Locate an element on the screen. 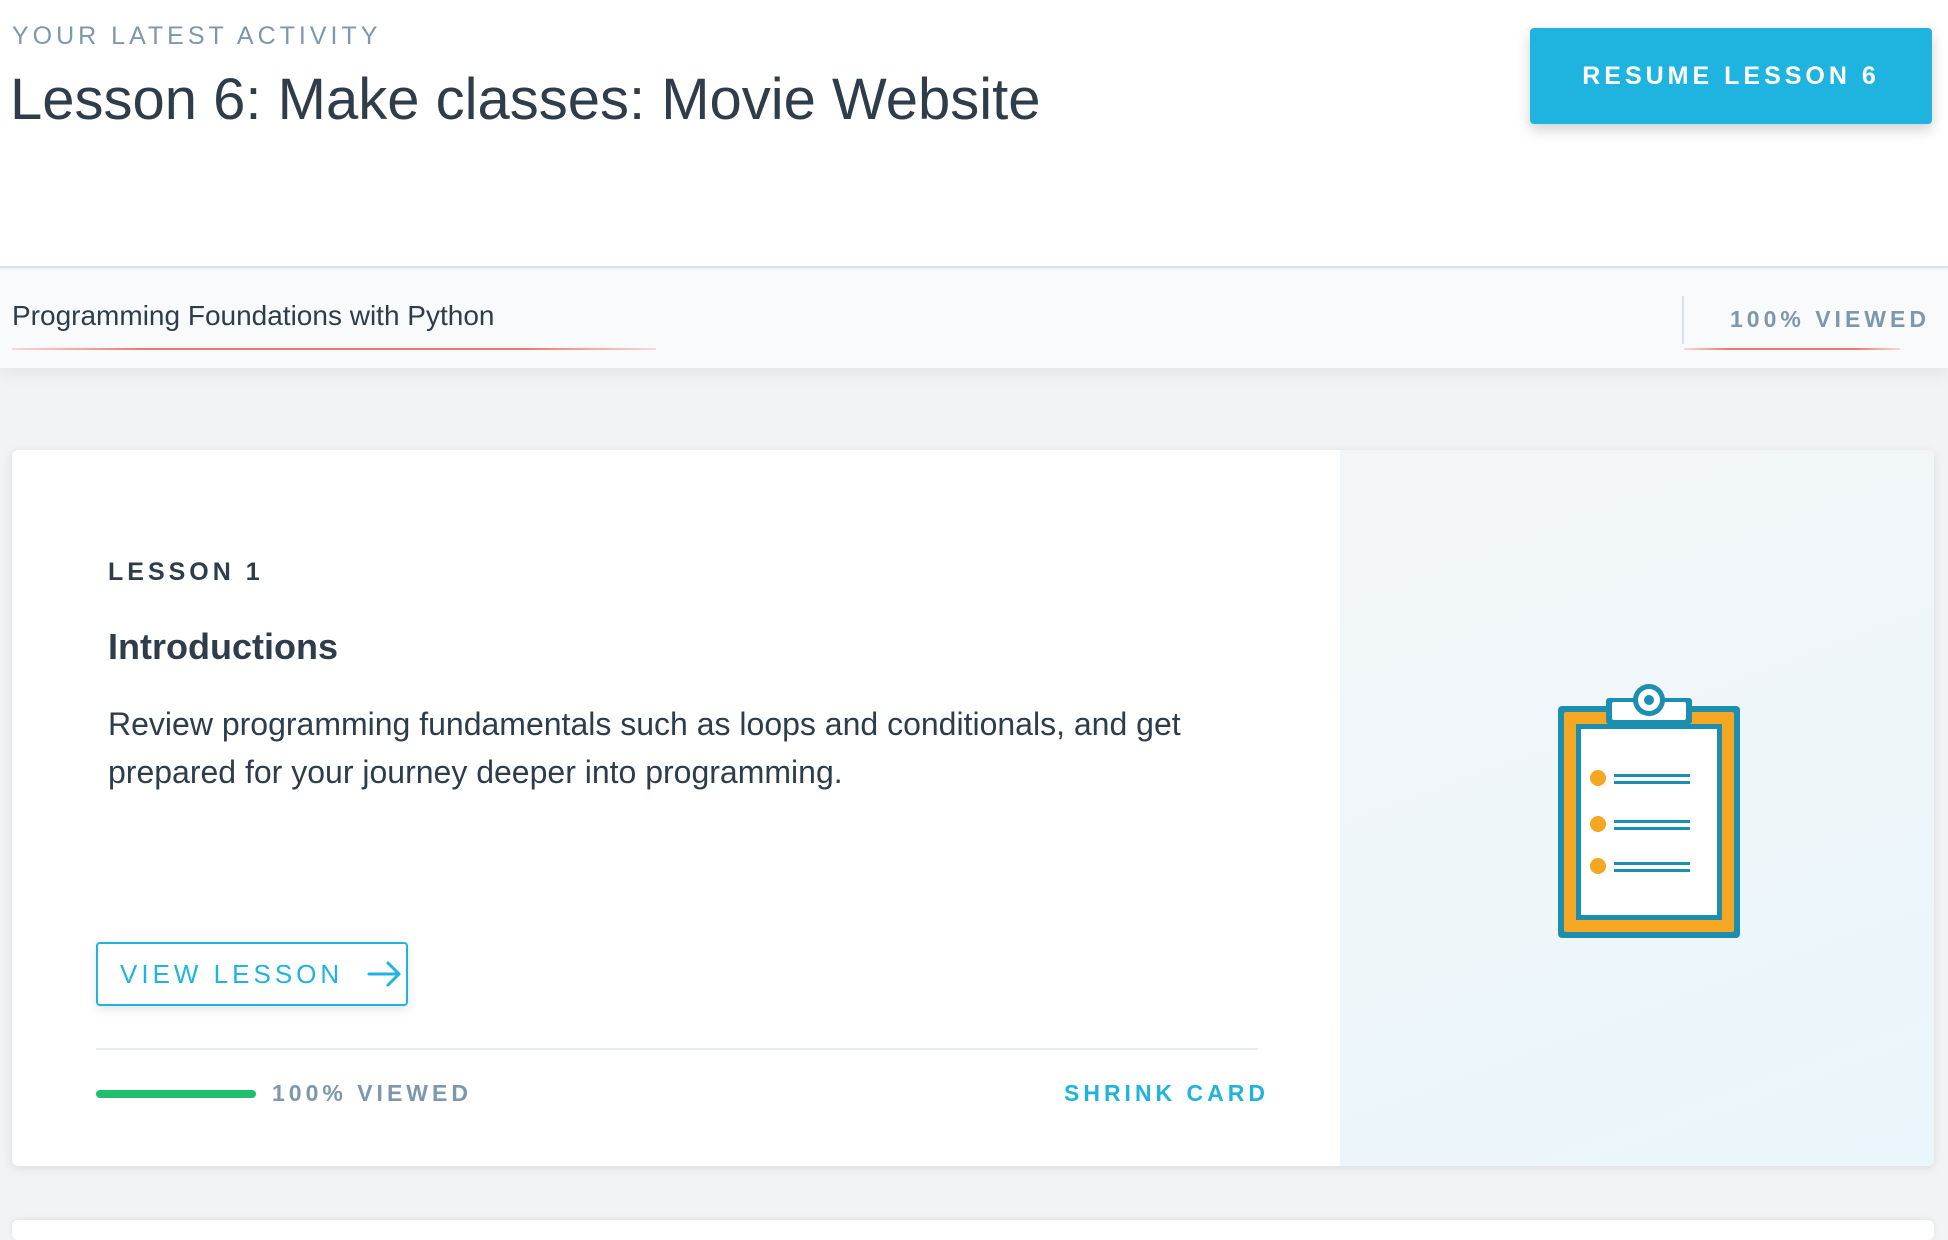 The width and height of the screenshot is (1948, 1240). course-progress-underline is located at coordinates (1792, 349).